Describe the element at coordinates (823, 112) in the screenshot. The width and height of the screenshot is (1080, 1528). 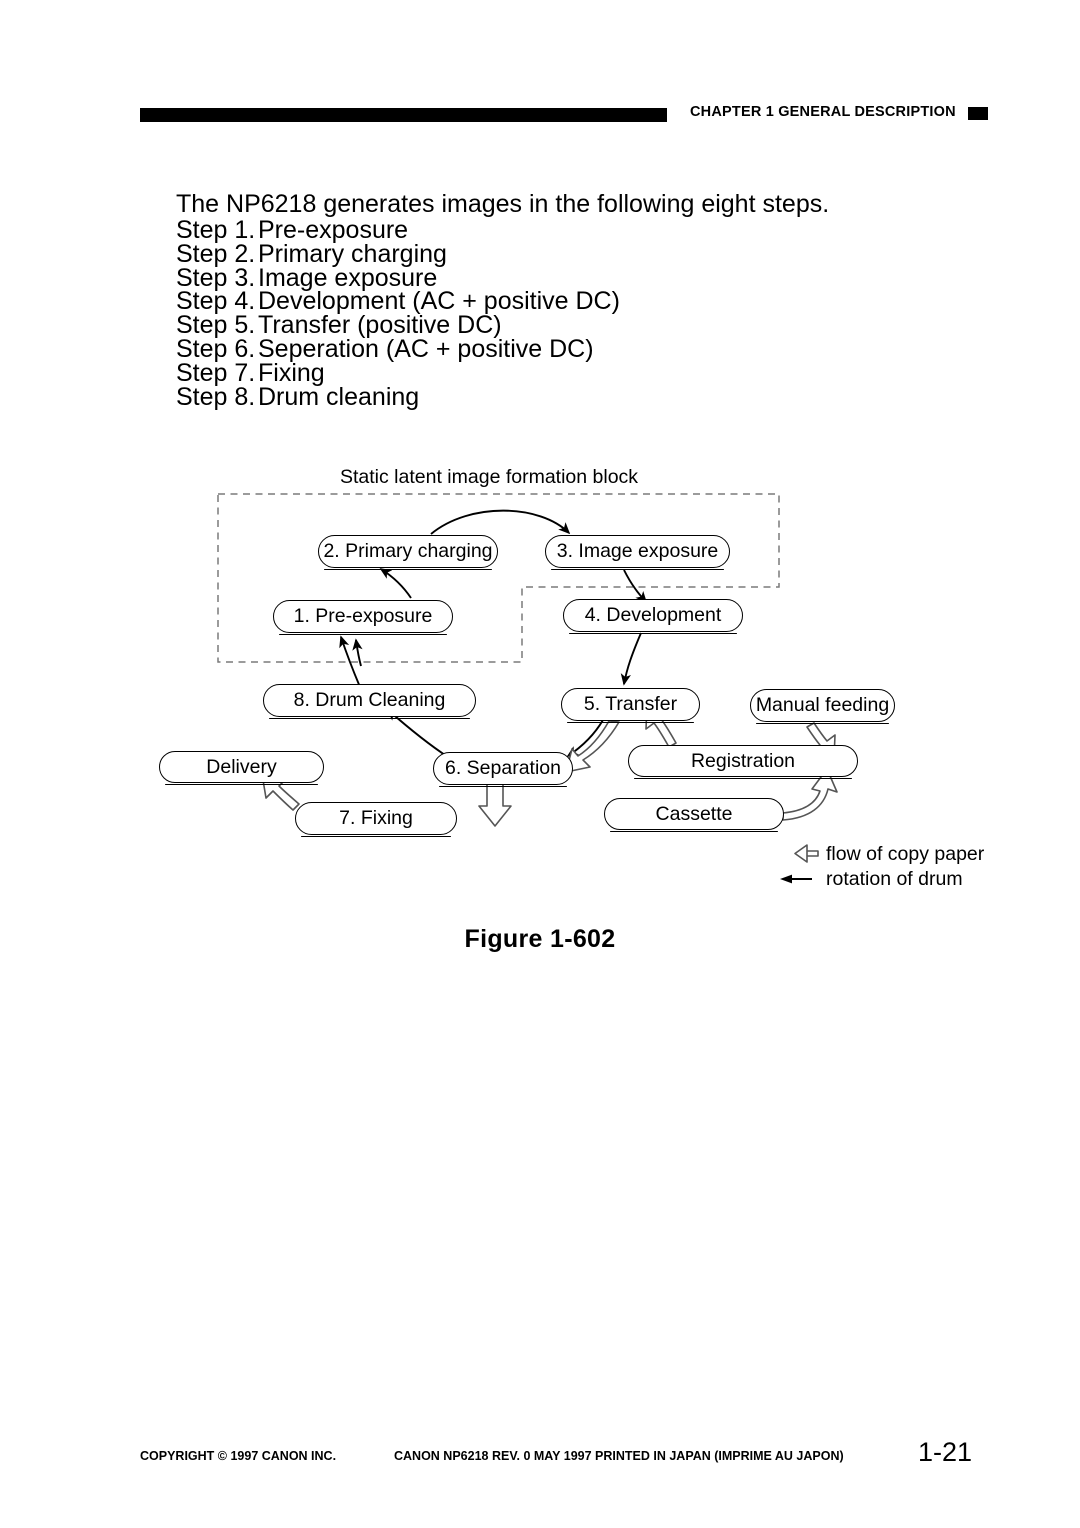
I see `chapter-header-title: CHAPTER 1 GENERAL DESCRIPTION` at that location.